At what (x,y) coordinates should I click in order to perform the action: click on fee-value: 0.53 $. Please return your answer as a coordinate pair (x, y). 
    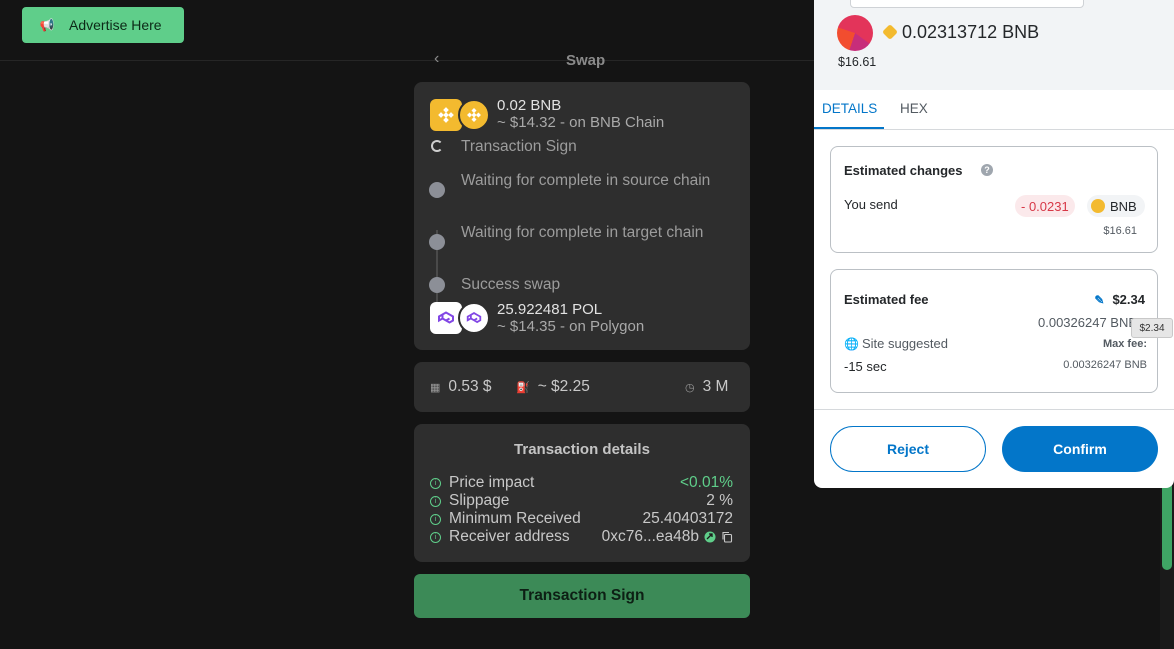
    Looking at the image, I should click on (470, 386).